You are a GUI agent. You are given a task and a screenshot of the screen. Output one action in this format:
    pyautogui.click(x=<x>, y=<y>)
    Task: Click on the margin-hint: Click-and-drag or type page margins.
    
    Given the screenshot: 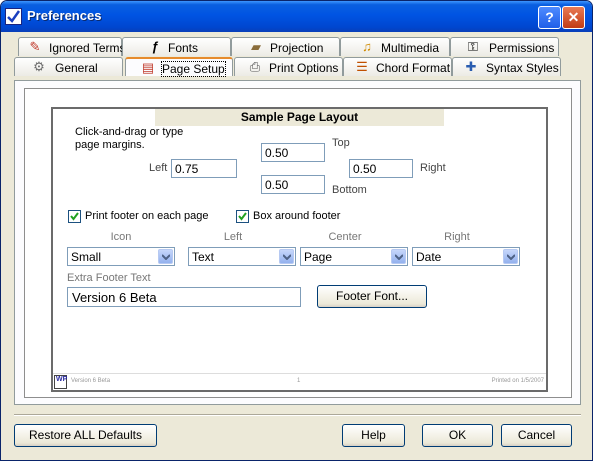 What is the action you would take?
    pyautogui.click(x=129, y=138)
    